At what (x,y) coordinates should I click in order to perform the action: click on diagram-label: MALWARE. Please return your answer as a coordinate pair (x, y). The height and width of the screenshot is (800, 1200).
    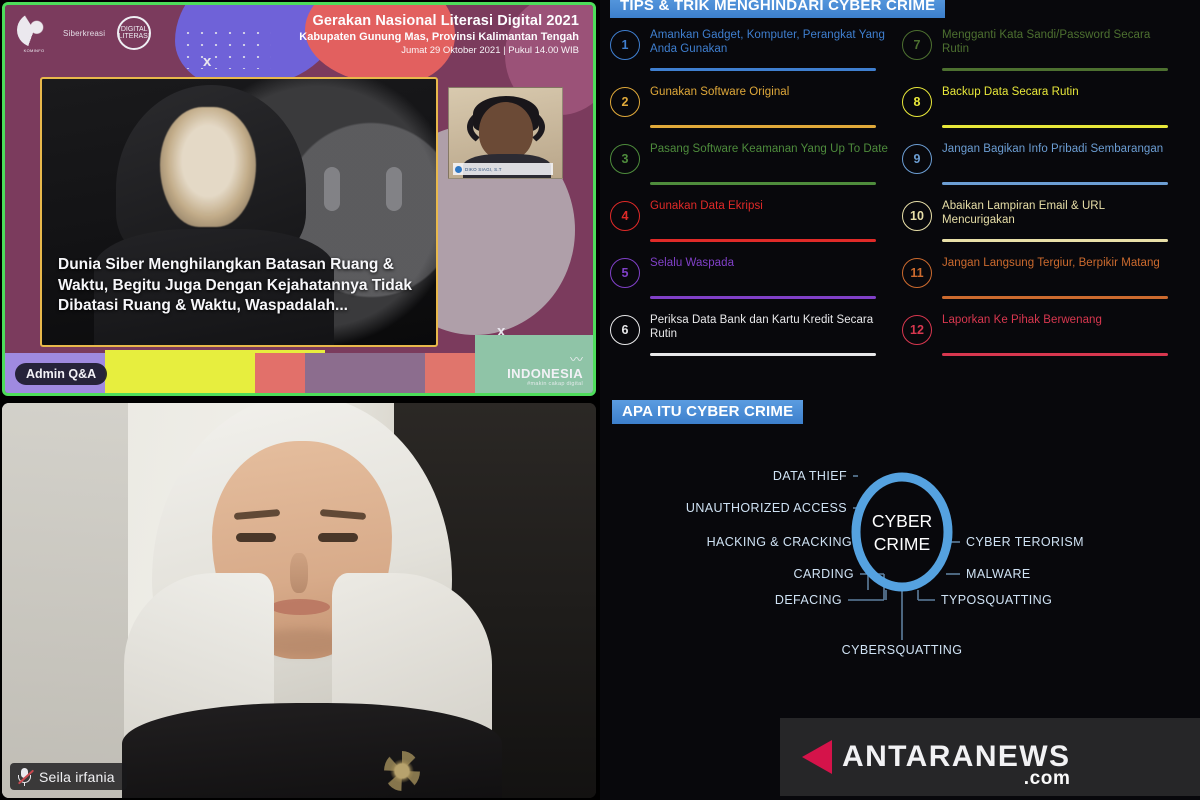
    Looking at the image, I should click on (998, 574).